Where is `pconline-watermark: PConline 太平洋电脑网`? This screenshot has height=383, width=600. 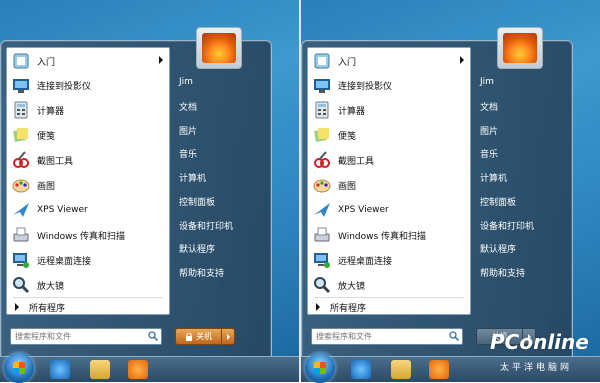 pconline-watermark: PConline 太平洋电脑网 is located at coordinates (545, 350).